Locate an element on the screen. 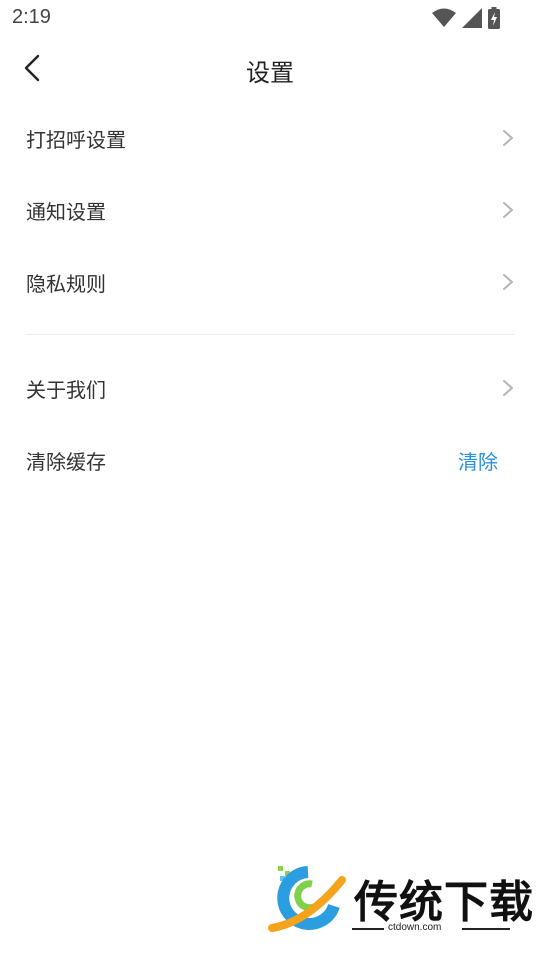  divider is located at coordinates (270, 334).